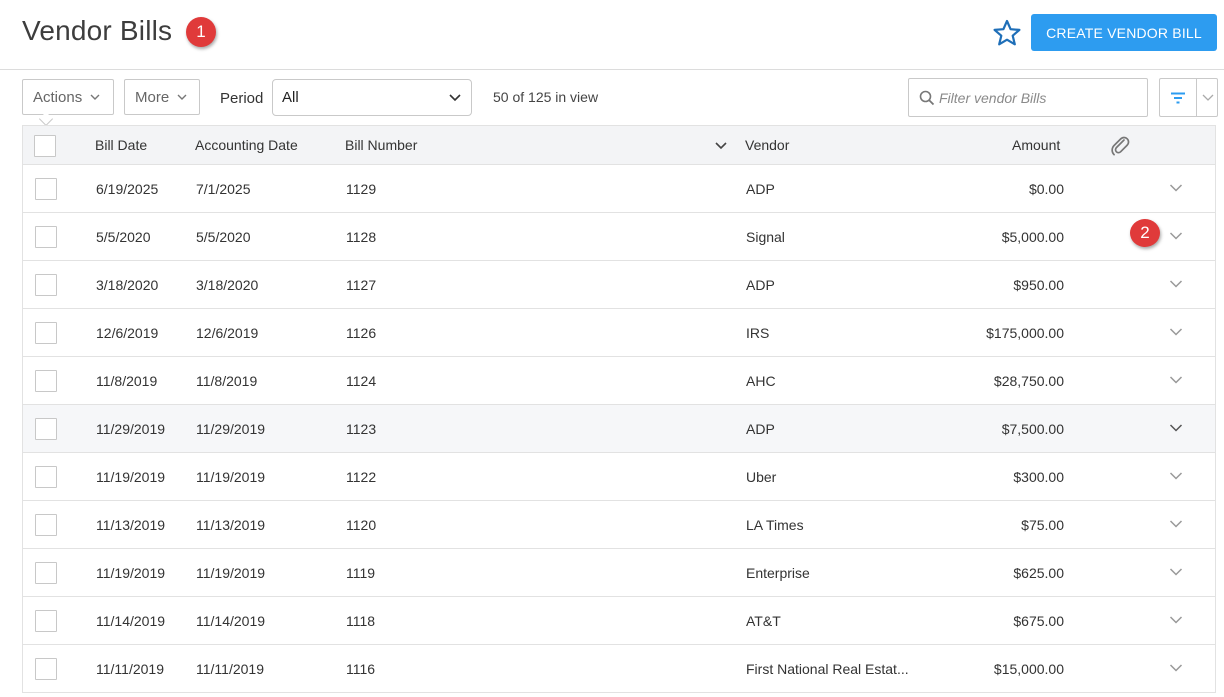 The width and height of the screenshot is (1224, 697). Describe the element at coordinates (223, 189) in the screenshot. I see `cell-accounting-date: 7/1/2025` at that location.